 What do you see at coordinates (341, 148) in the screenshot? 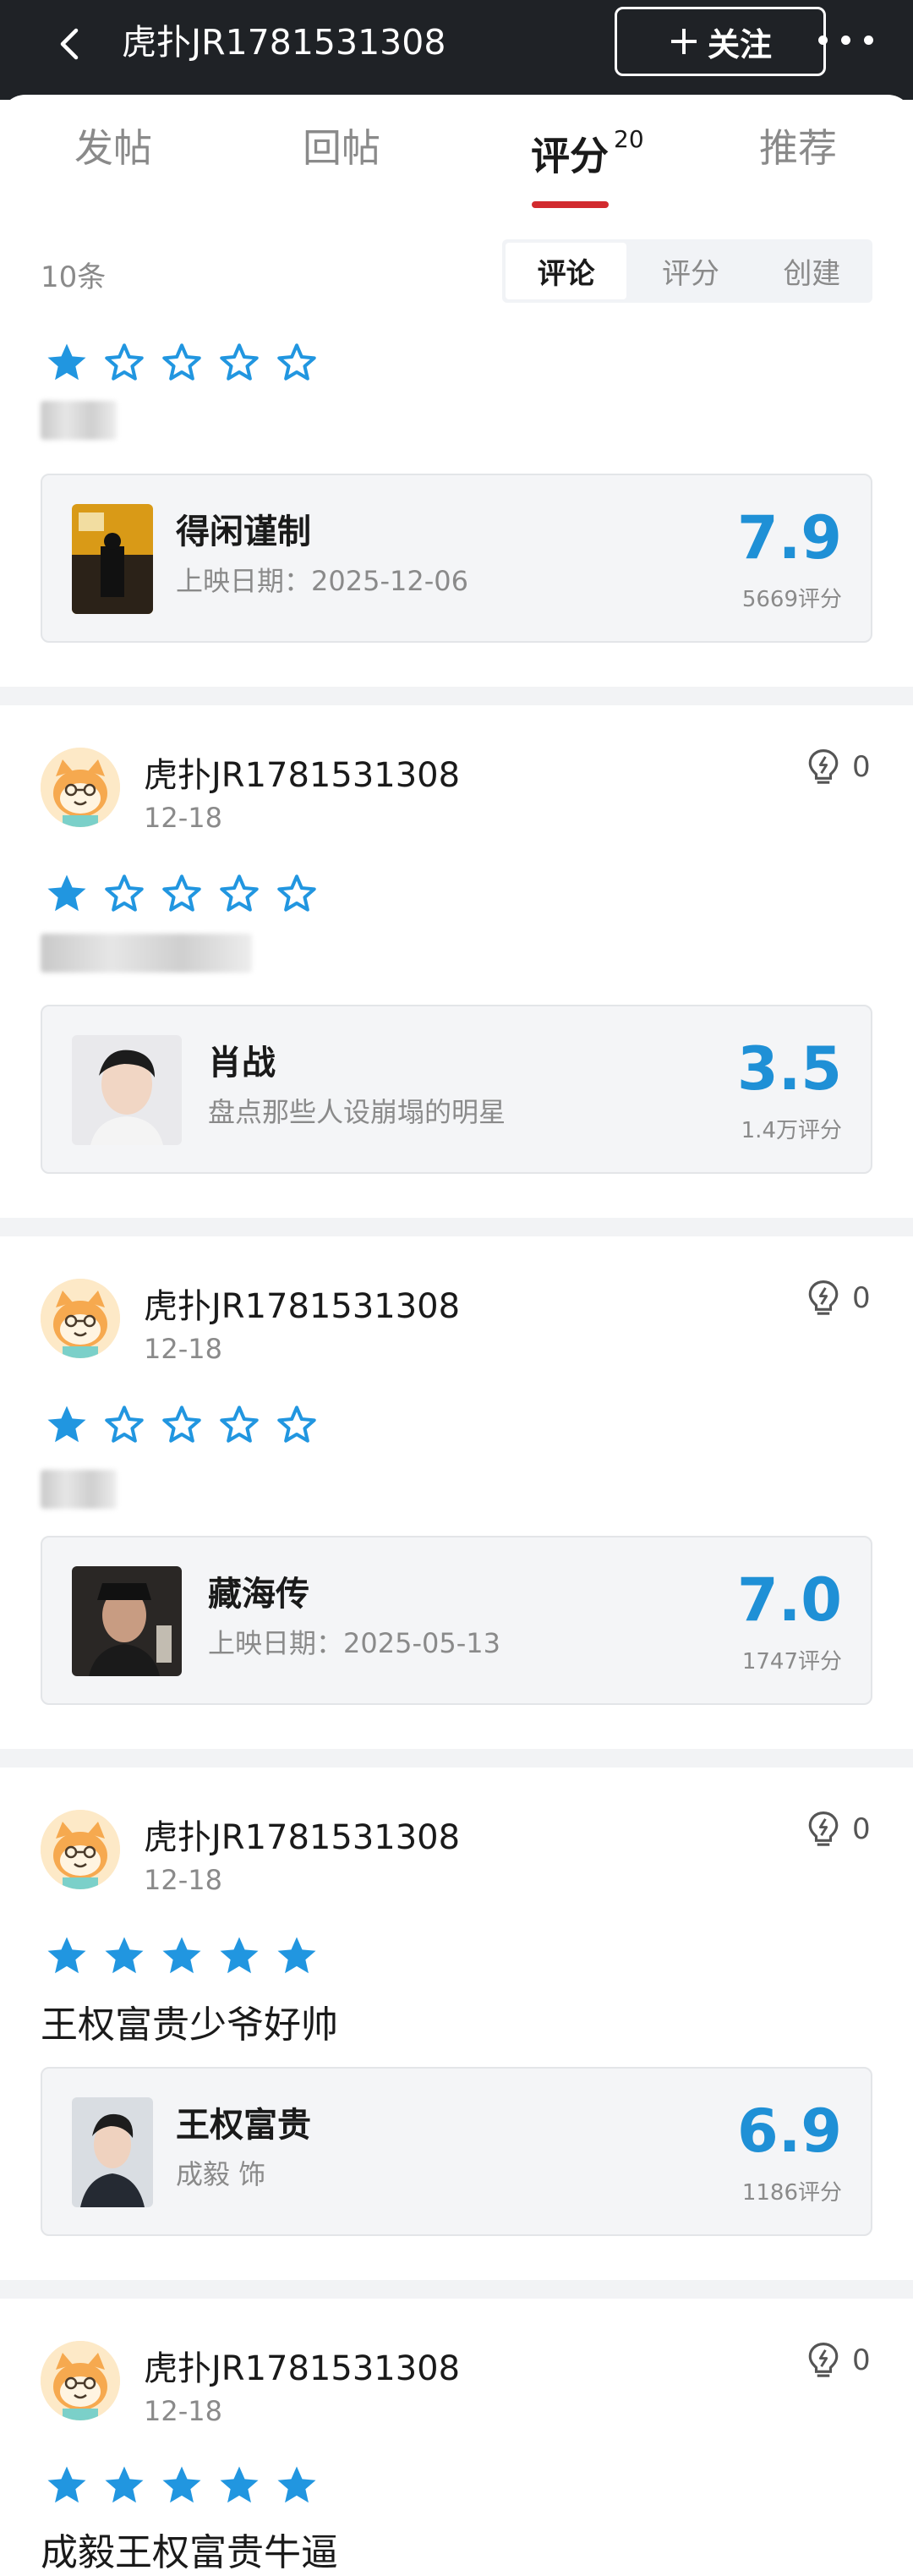
I see `tab-replies: 回帖` at bounding box center [341, 148].